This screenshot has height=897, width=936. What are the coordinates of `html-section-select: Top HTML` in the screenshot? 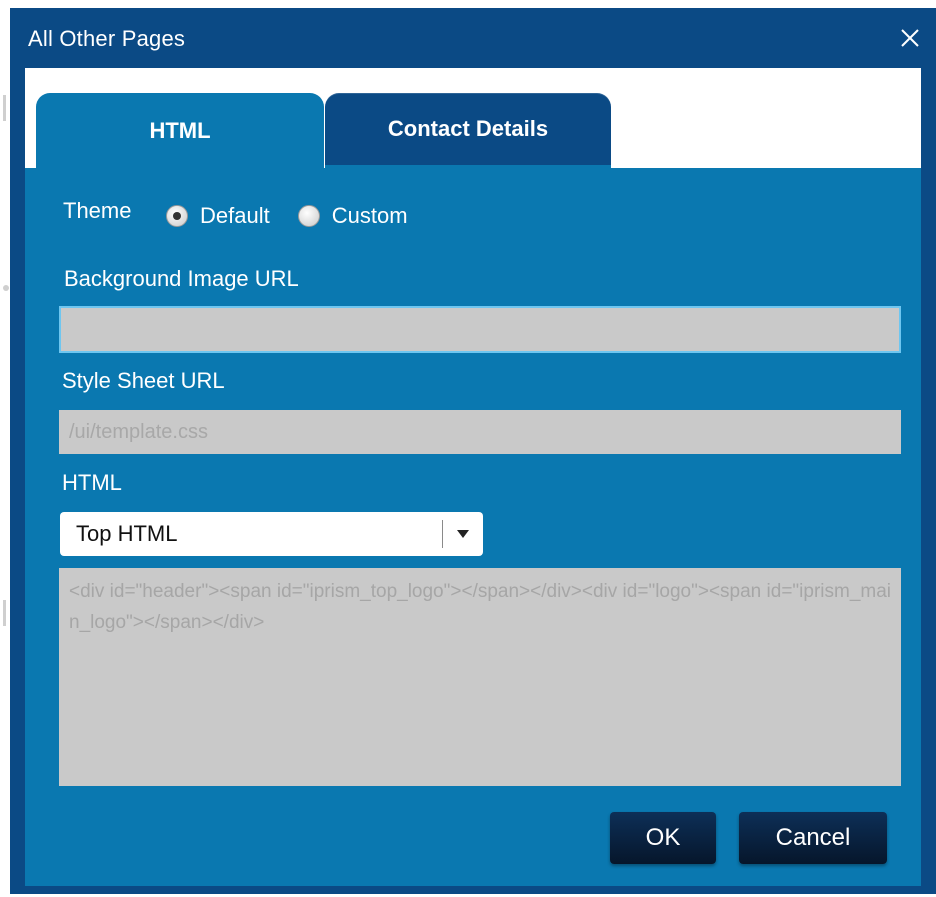 It's located at (271, 534).